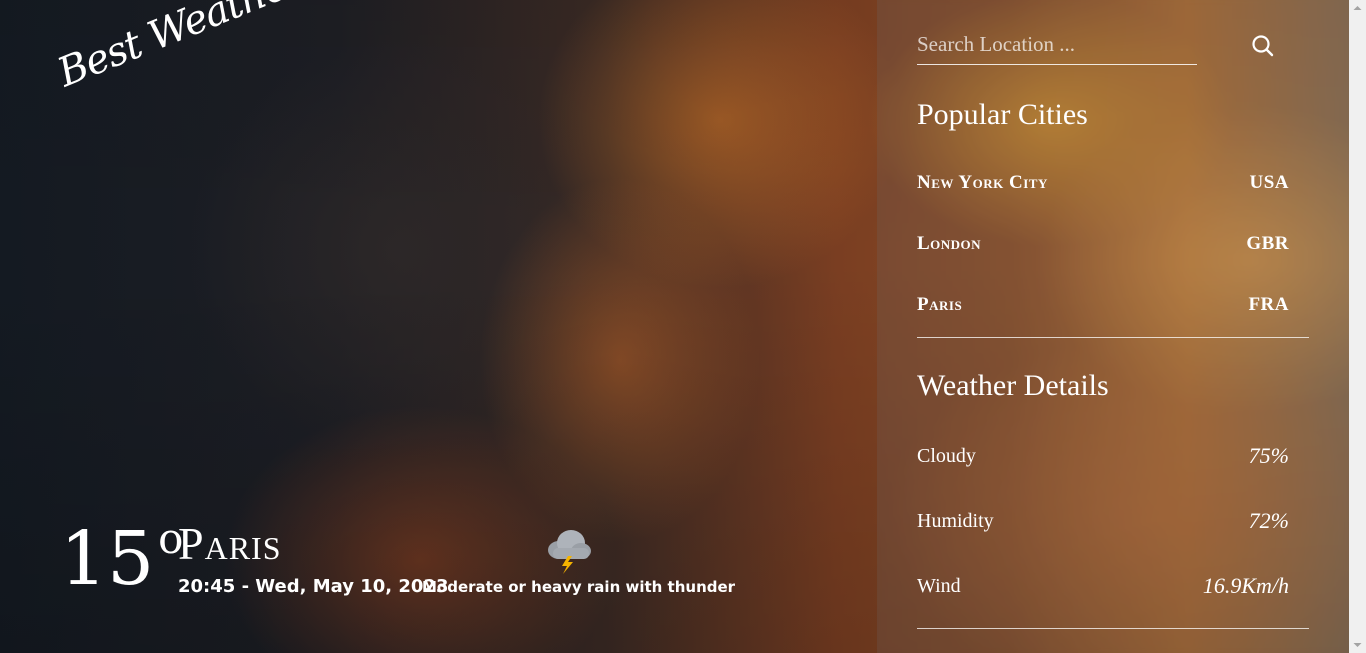 The image size is (1366, 653). Describe the element at coordinates (230, 543) in the screenshot. I see `current-city-name: Paris` at that location.